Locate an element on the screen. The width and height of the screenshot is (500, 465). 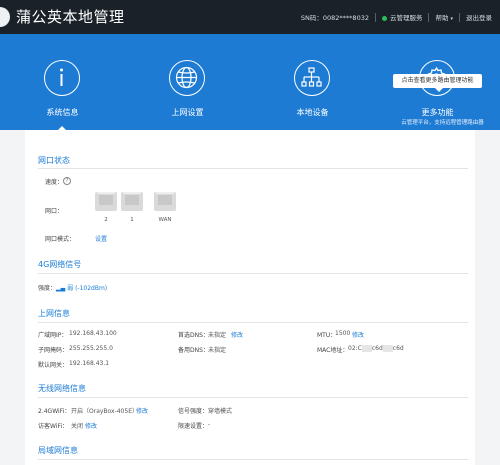
section-title-internet: 上网信息 is located at coordinates (54, 313).